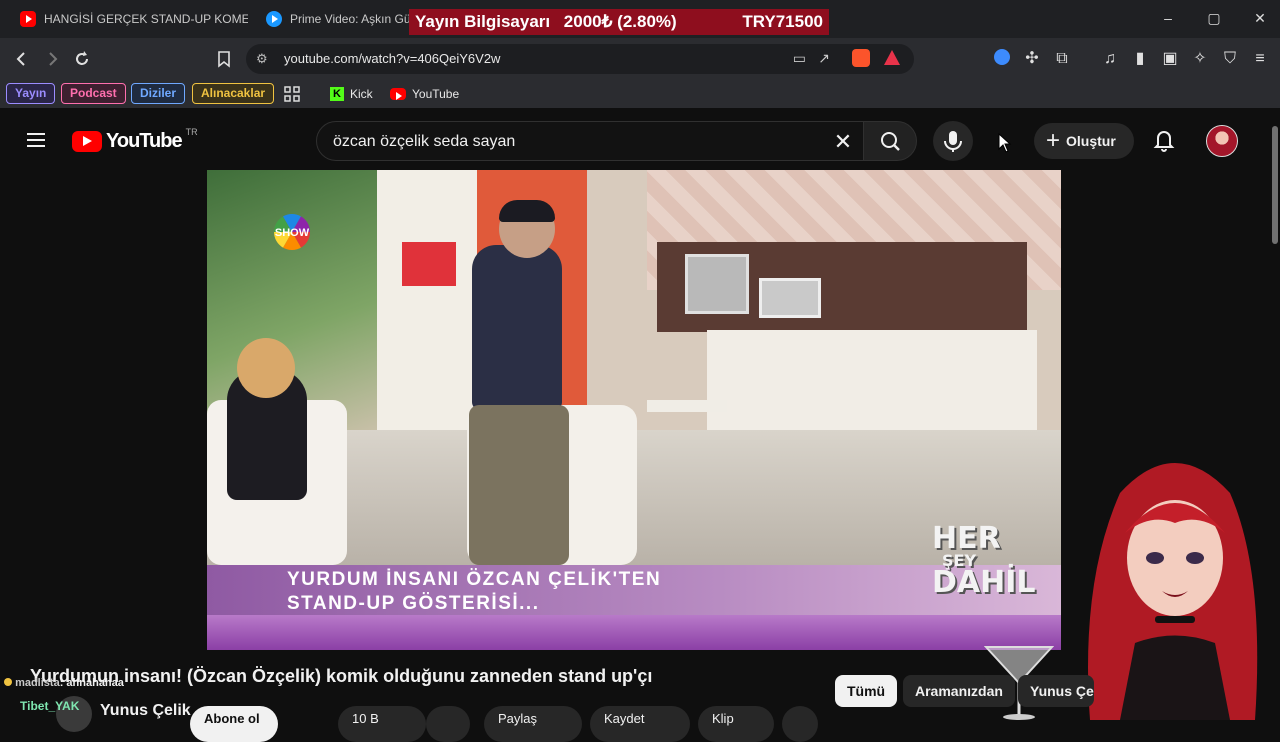 This screenshot has height=742, width=1280. I want to click on forward-icon, so click(52, 59).